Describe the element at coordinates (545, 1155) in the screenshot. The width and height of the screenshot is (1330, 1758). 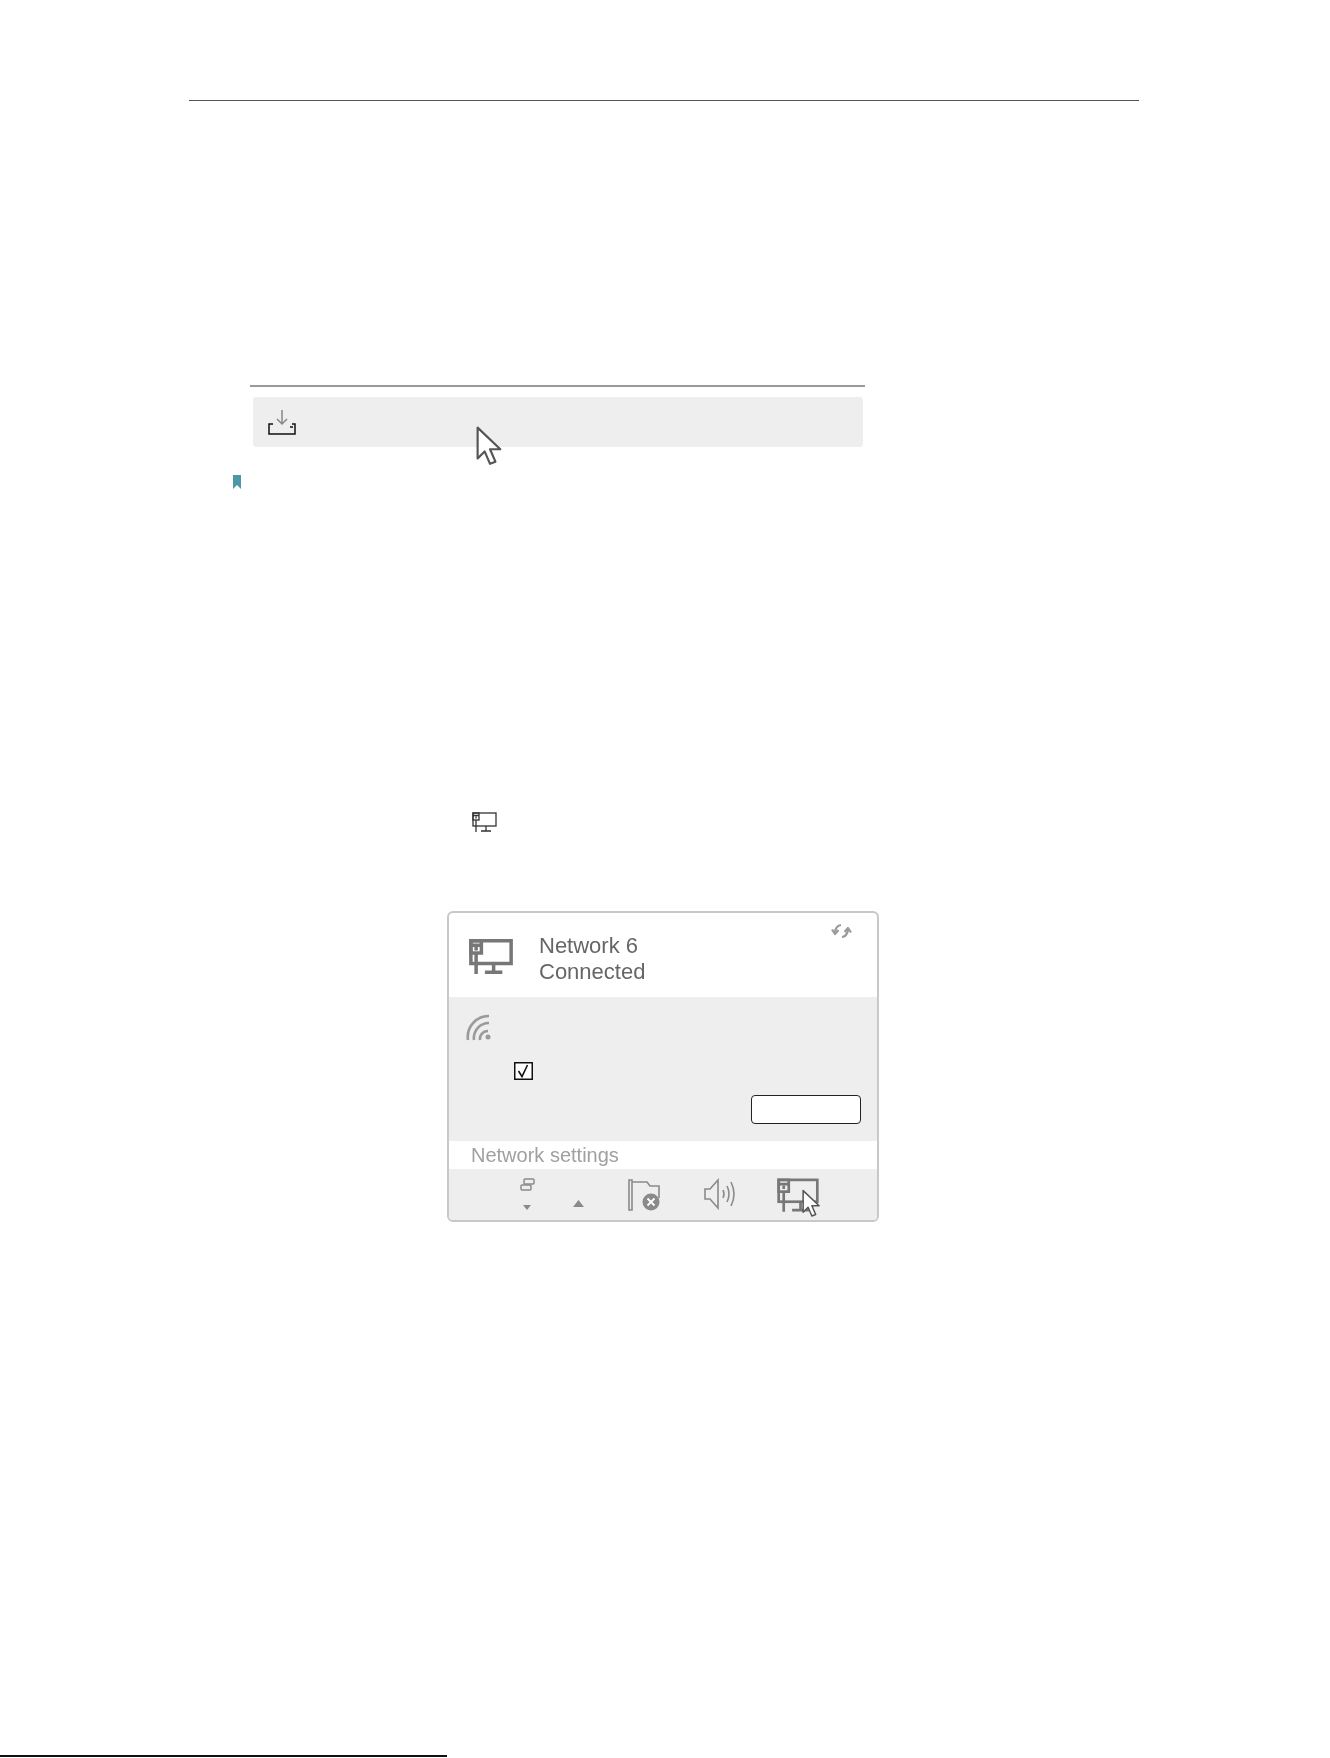
I see `network-settings-link: Network settings` at that location.